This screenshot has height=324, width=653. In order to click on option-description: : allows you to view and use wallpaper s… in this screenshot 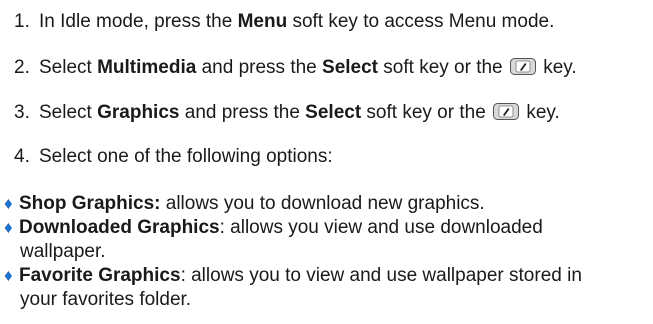, I will do `click(381, 275)`.